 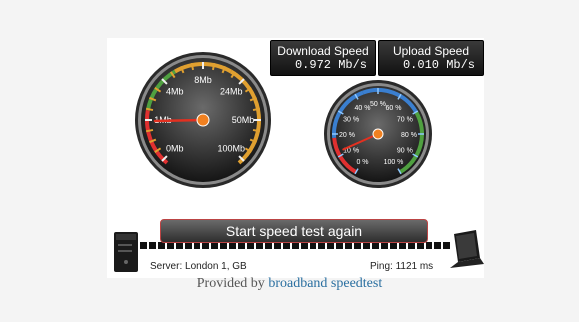 I want to click on upload-readout: Upload Speed 0.010 Mb/s, so click(x=431, y=58).